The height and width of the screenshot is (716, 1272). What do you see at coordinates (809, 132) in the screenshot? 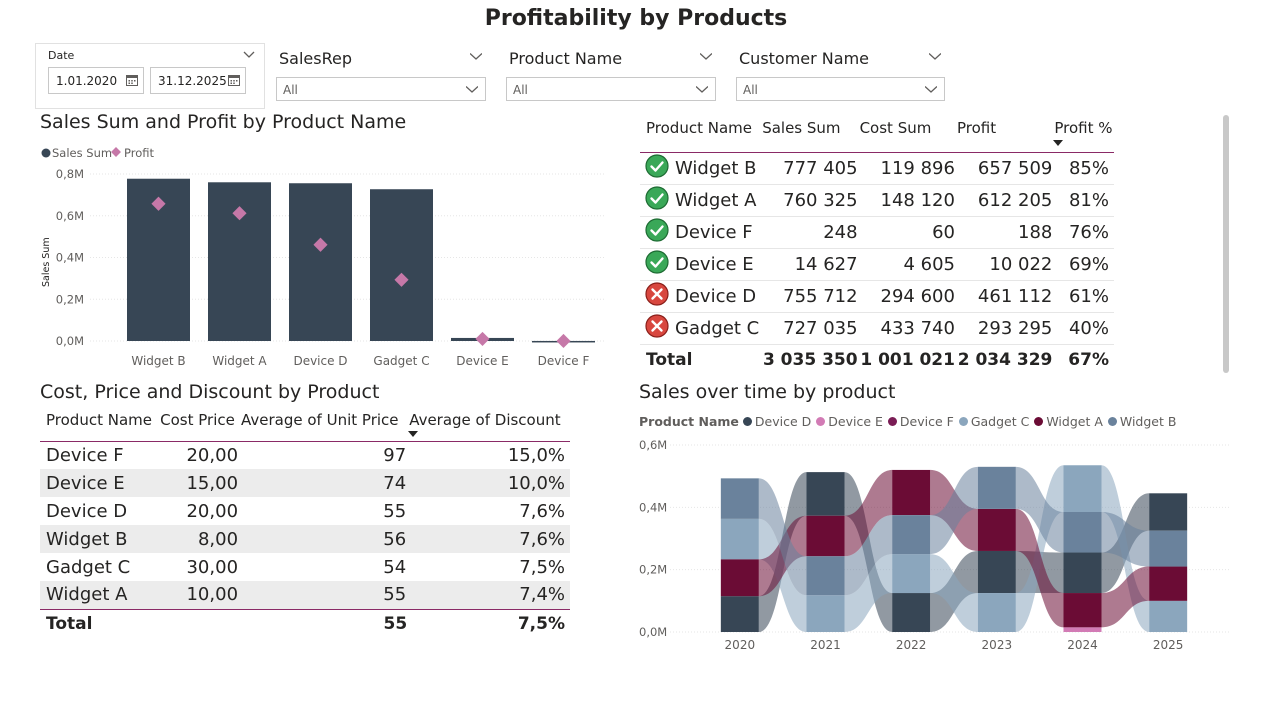
I see `col-header-sales-sum: Sales Sum` at bounding box center [809, 132].